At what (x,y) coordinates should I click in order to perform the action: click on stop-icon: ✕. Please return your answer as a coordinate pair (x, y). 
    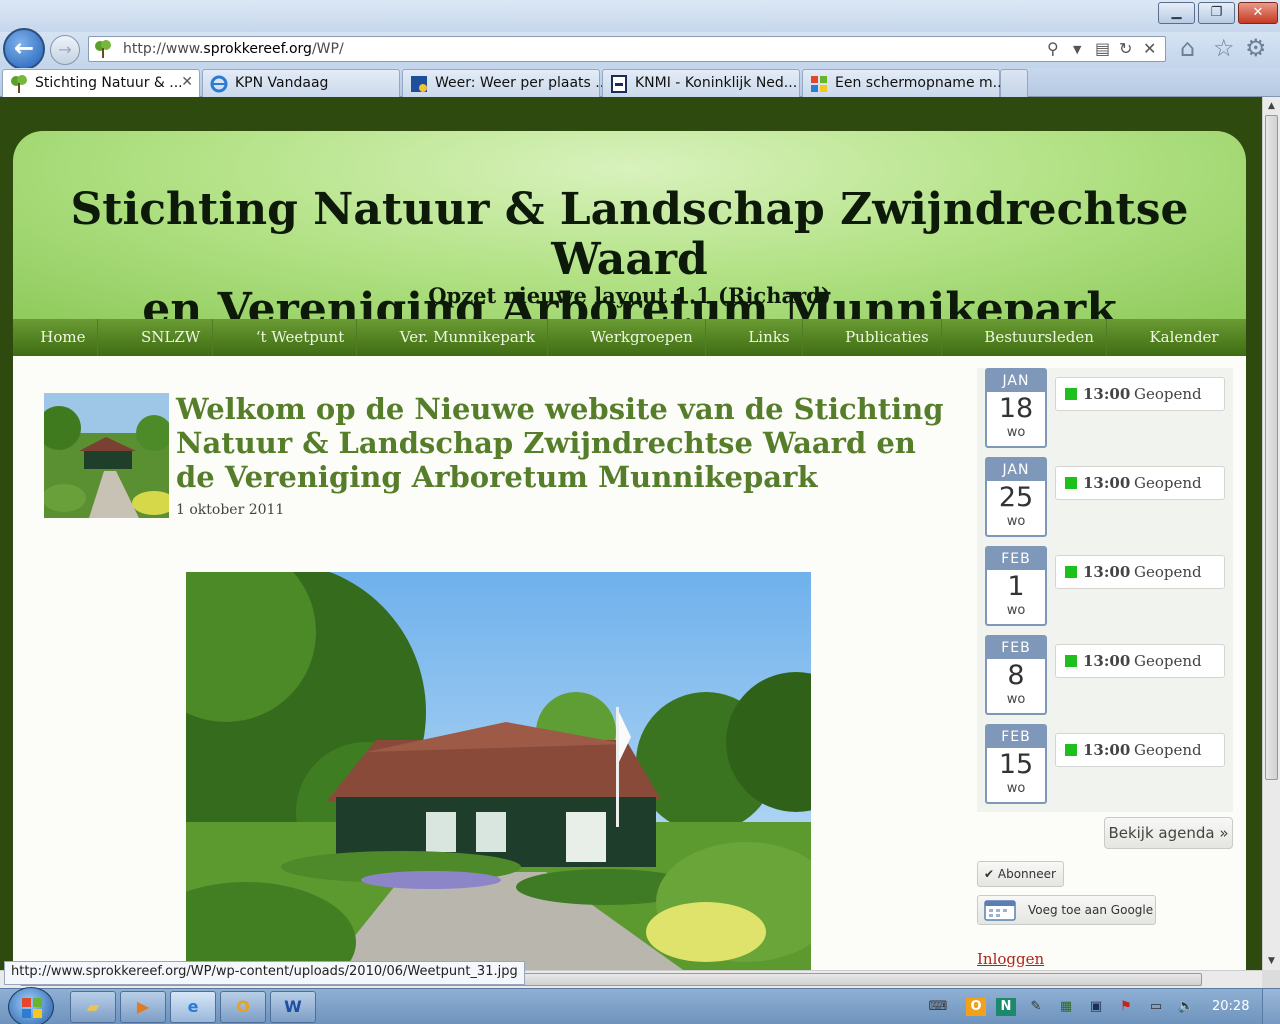
    Looking at the image, I should click on (1149, 48).